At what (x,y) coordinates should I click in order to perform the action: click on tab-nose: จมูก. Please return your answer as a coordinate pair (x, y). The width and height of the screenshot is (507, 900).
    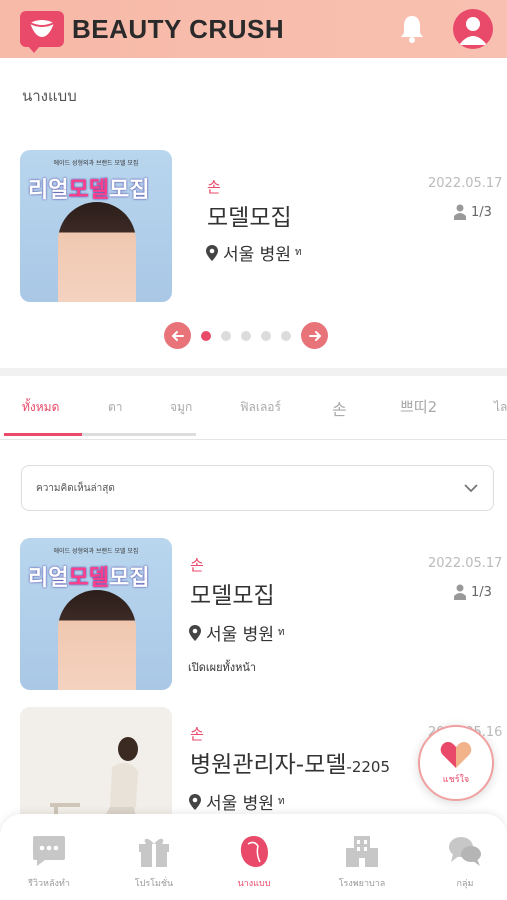
    Looking at the image, I should click on (181, 407).